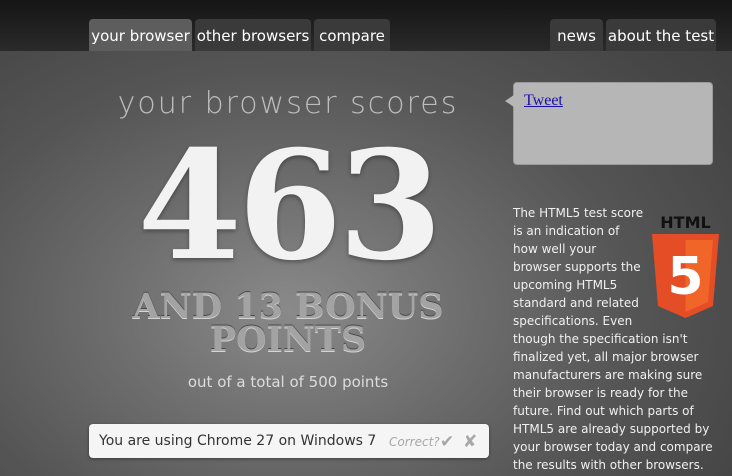  What do you see at coordinates (238, 441) in the screenshot?
I see `detected-browser-text: You are using Chrome 27 on Windows 7` at bounding box center [238, 441].